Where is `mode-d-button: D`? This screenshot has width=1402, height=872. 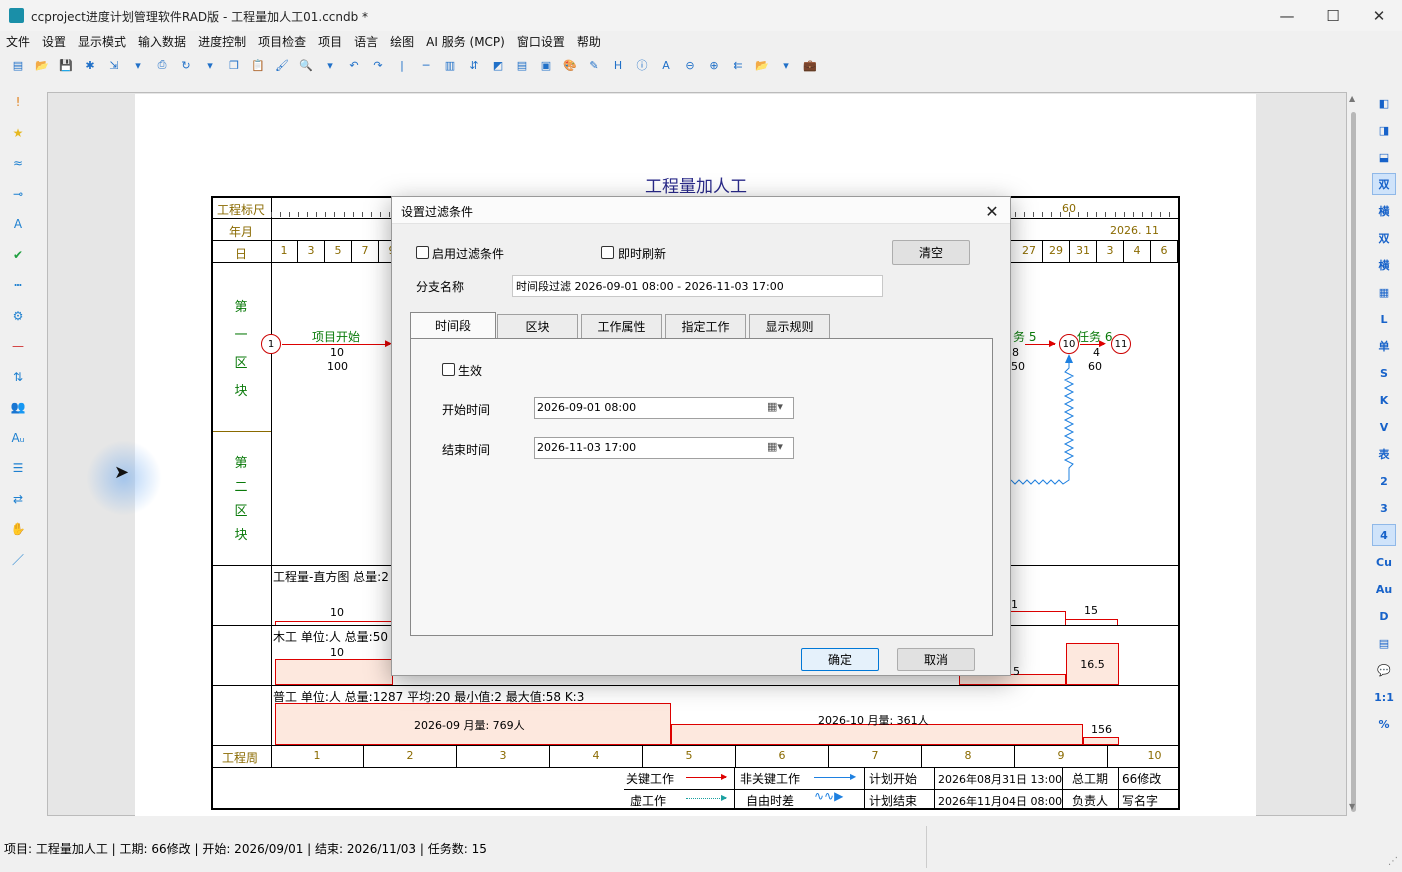
mode-d-button: D is located at coordinates (1384, 616).